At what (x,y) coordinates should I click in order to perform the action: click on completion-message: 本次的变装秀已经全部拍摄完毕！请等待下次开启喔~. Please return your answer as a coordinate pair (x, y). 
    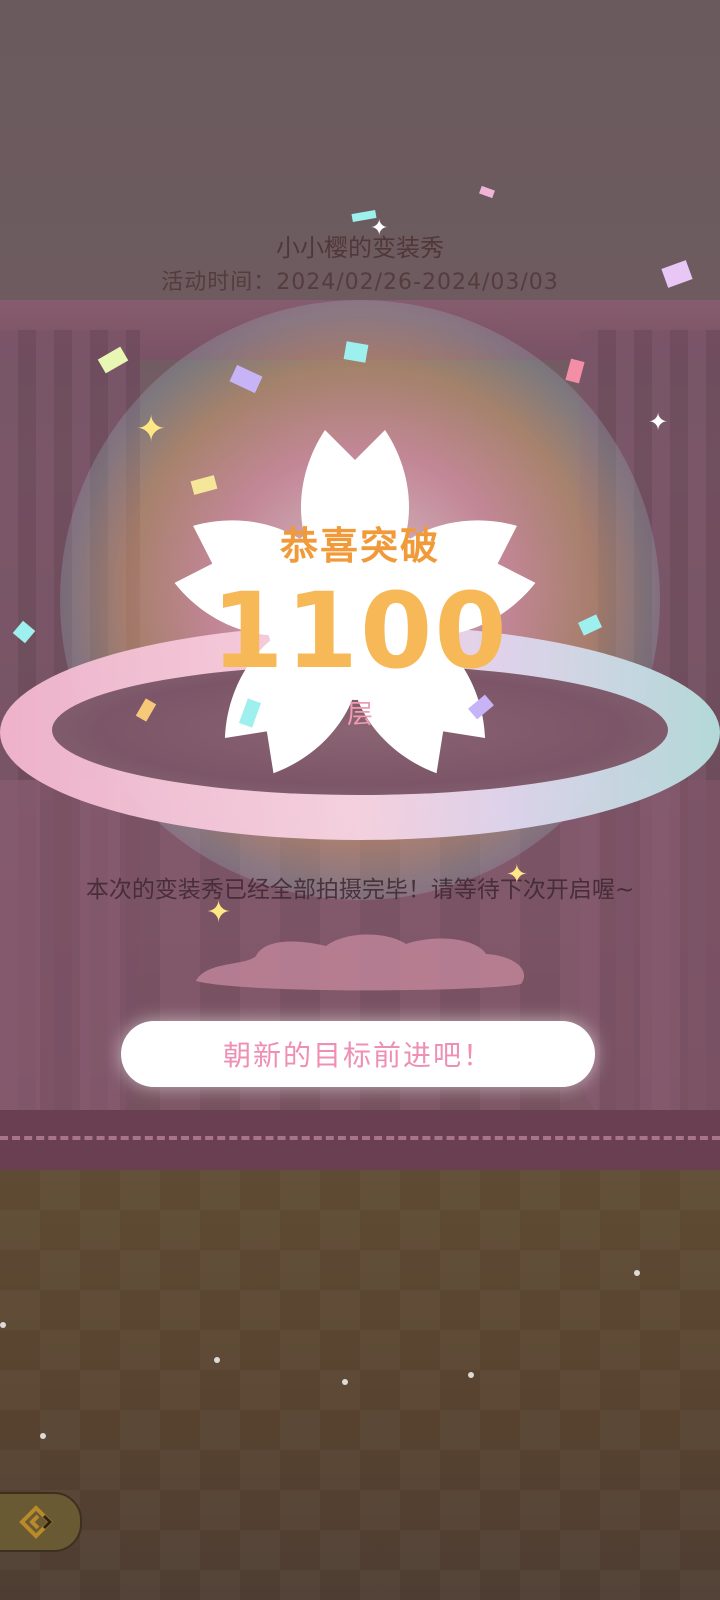
    Looking at the image, I should click on (360, 890).